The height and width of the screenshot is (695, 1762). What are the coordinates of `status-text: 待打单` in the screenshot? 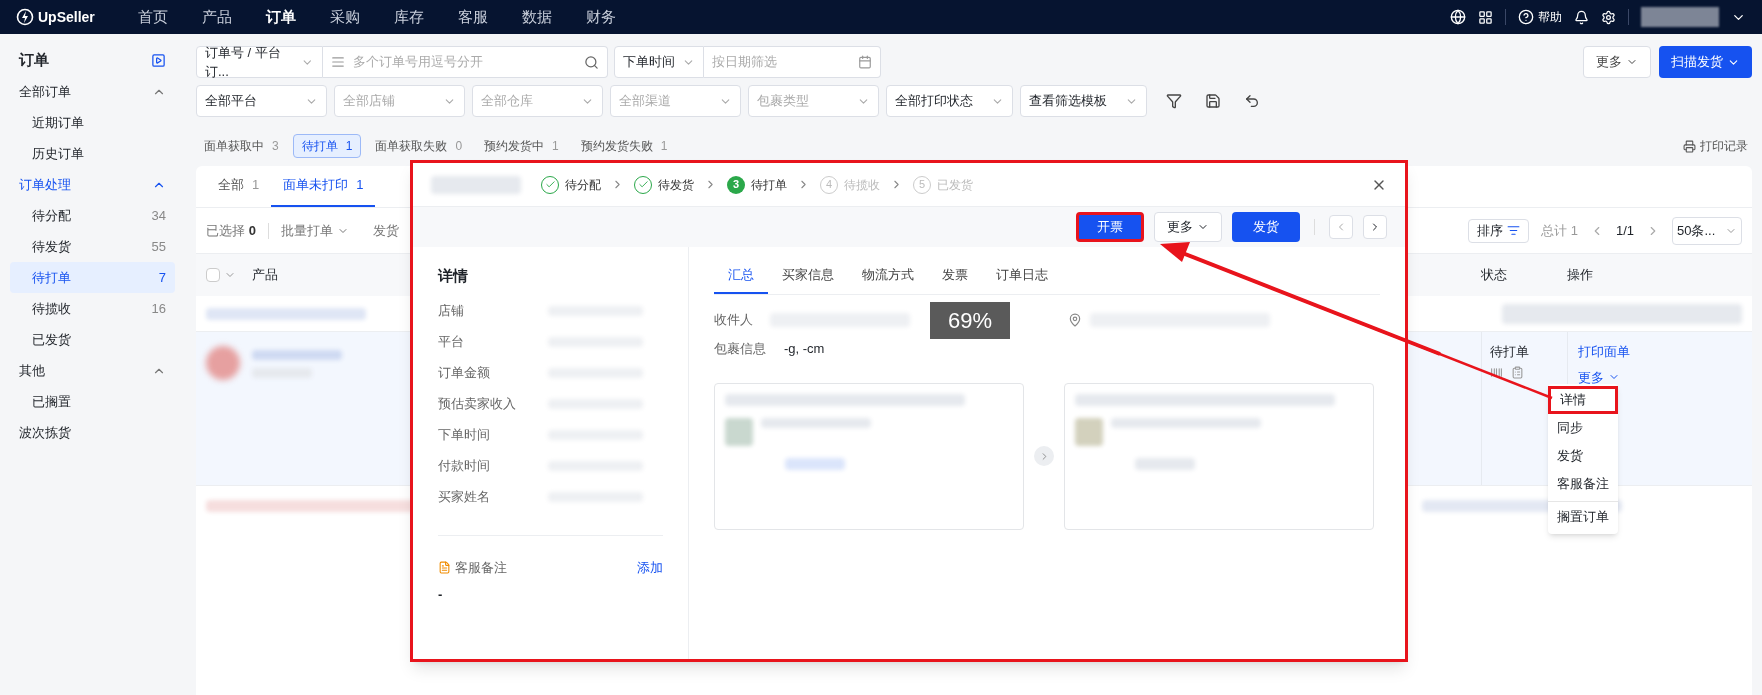 It's located at (1510, 352).